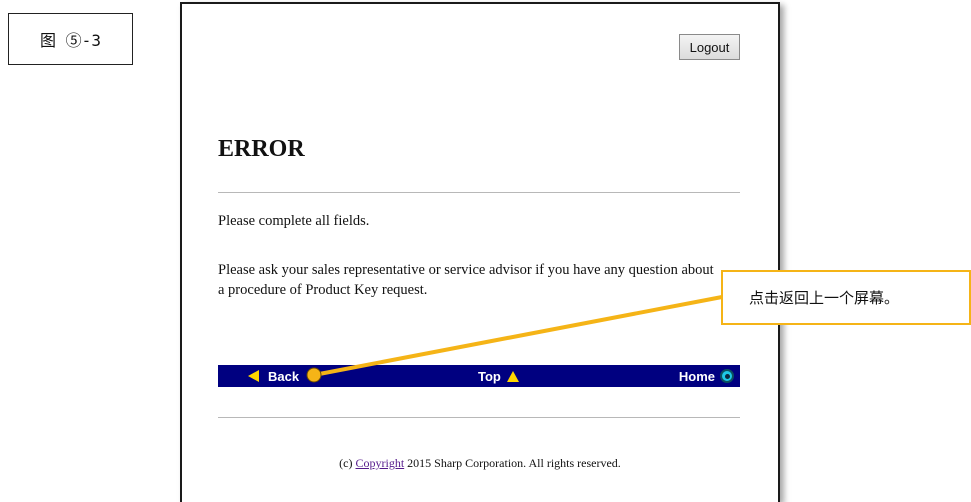 The width and height of the screenshot is (971, 502). What do you see at coordinates (70, 39) in the screenshot?
I see `figure-label: 图 ⑤-3` at bounding box center [70, 39].